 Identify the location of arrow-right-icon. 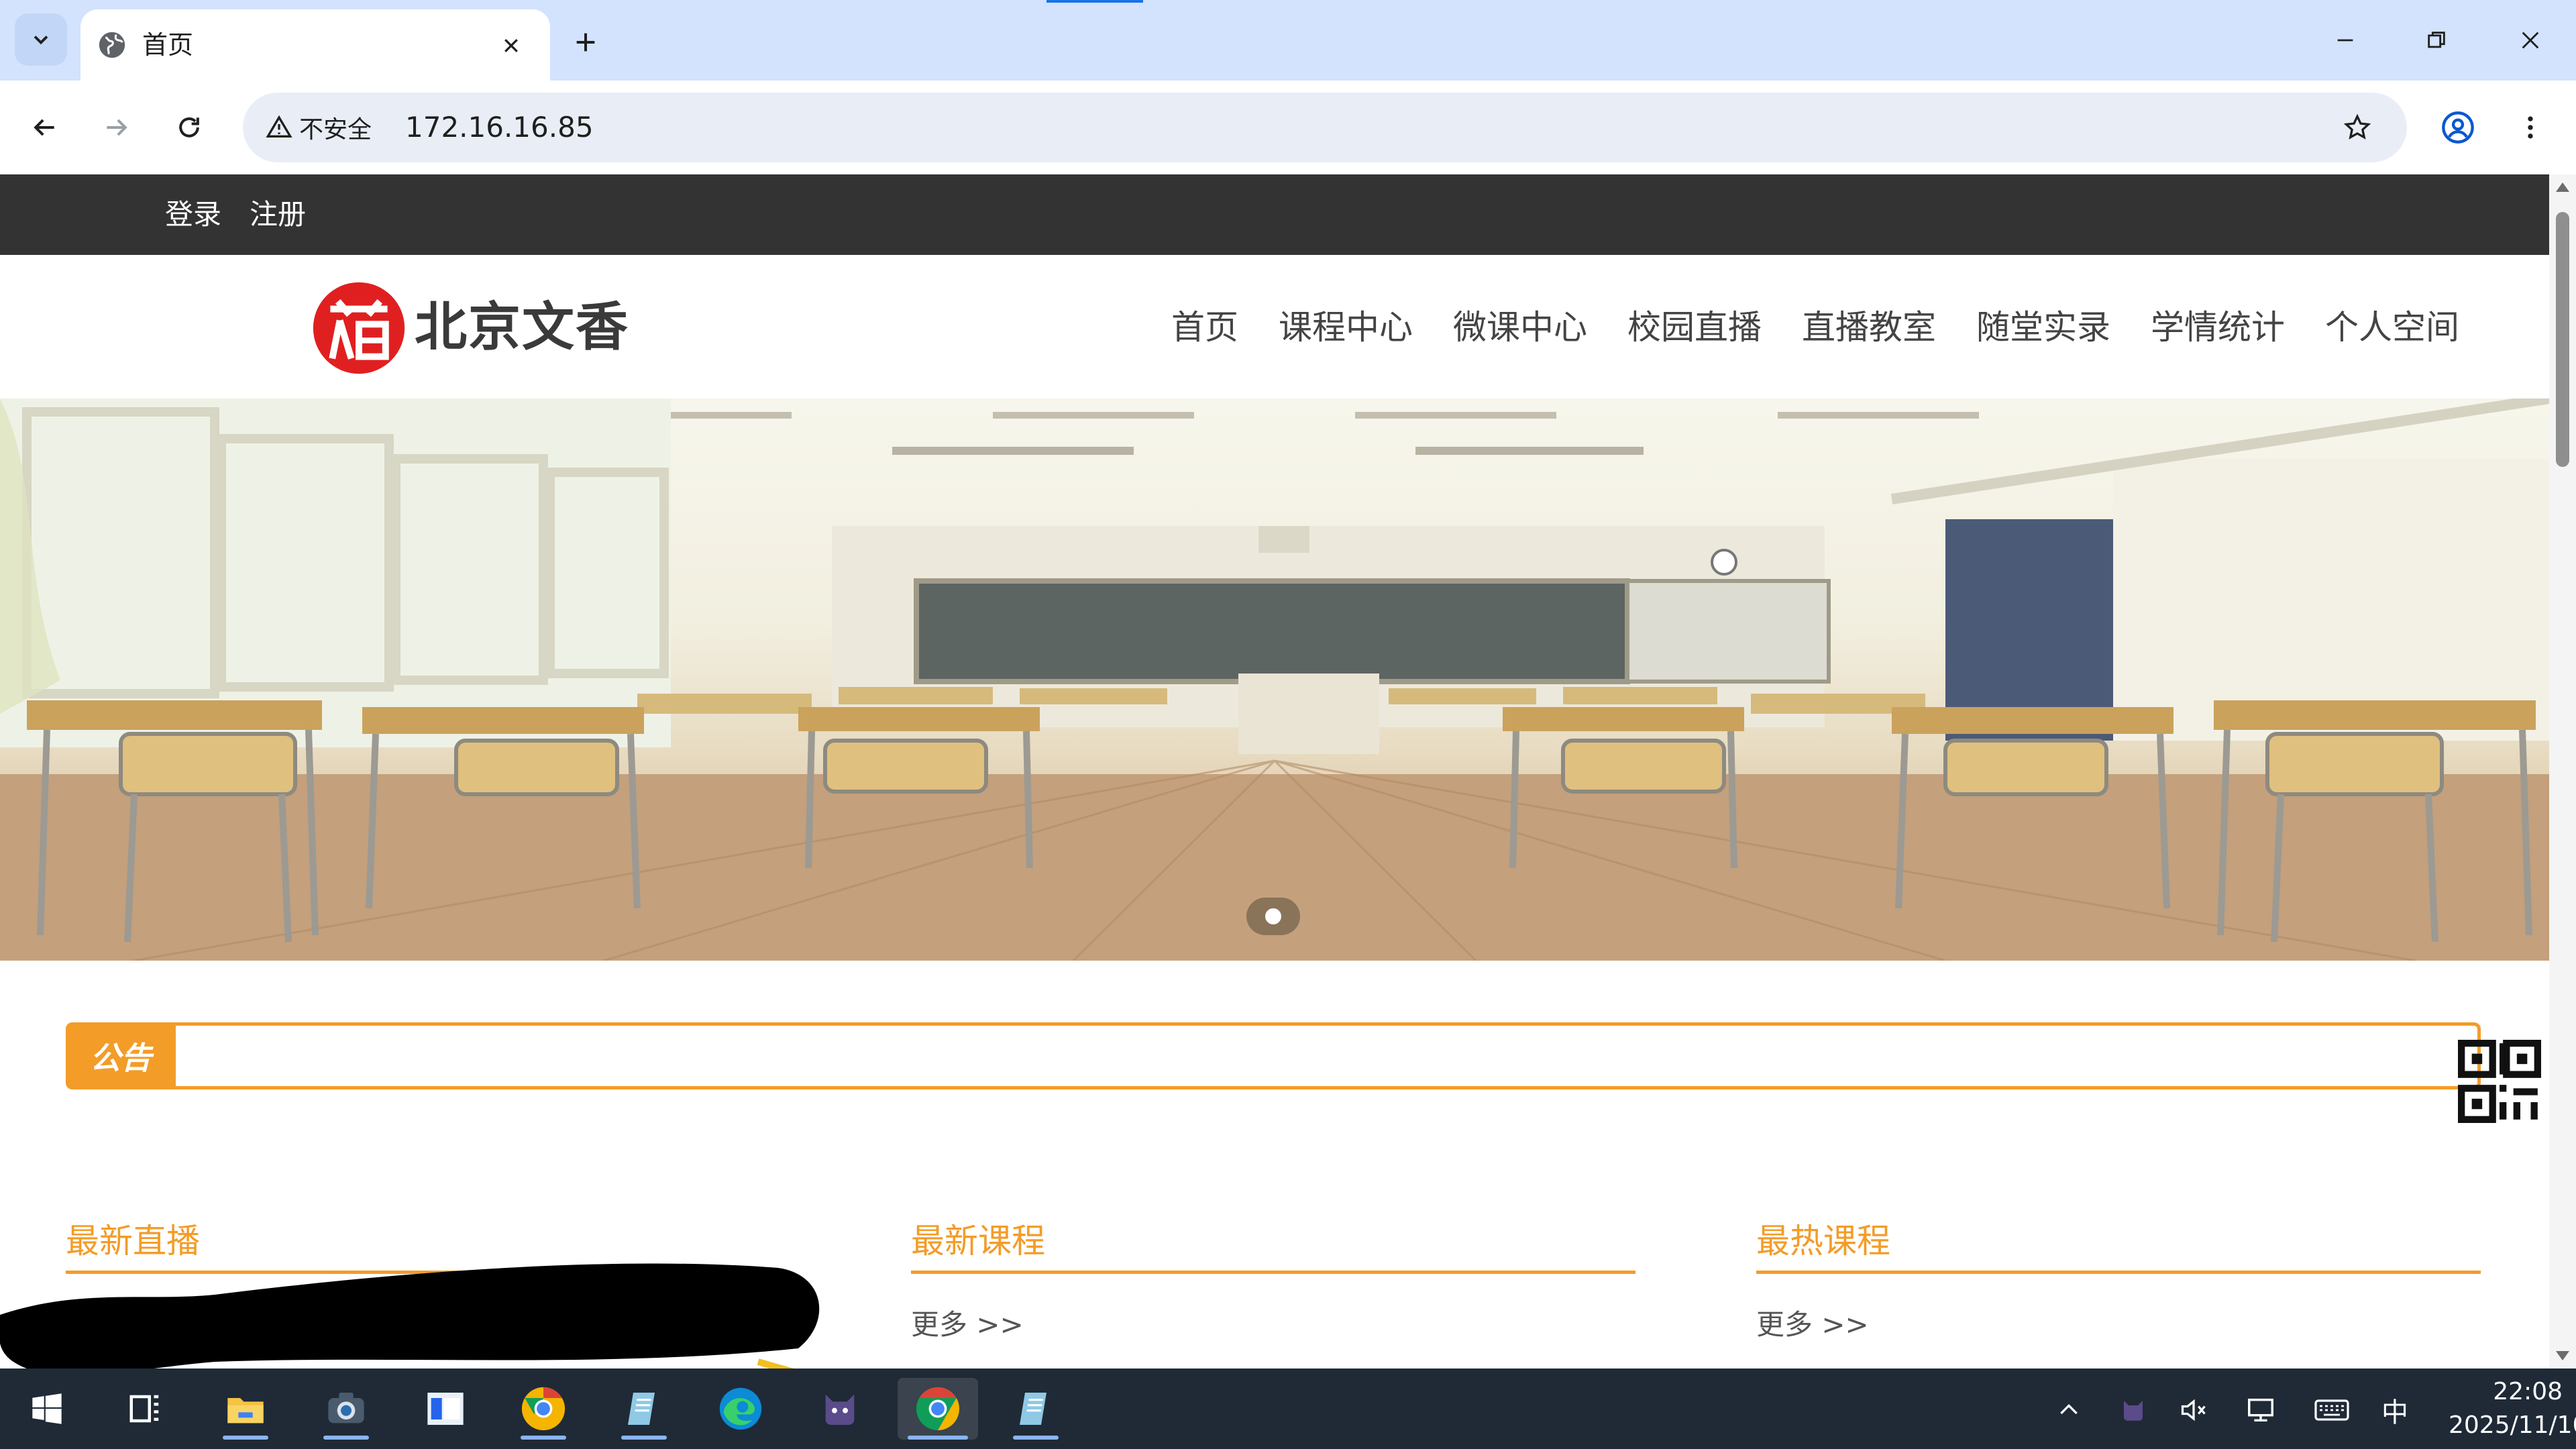
(117, 127).